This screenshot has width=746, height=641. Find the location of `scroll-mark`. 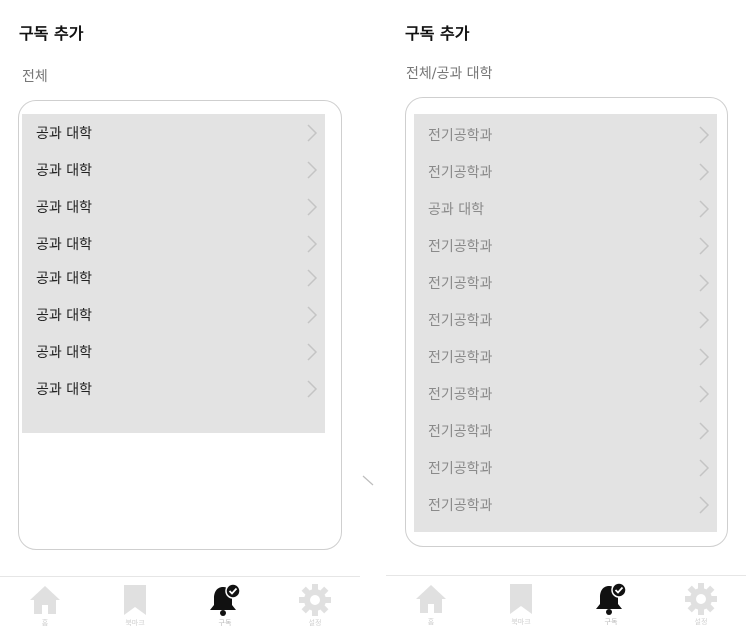

scroll-mark is located at coordinates (368, 480).